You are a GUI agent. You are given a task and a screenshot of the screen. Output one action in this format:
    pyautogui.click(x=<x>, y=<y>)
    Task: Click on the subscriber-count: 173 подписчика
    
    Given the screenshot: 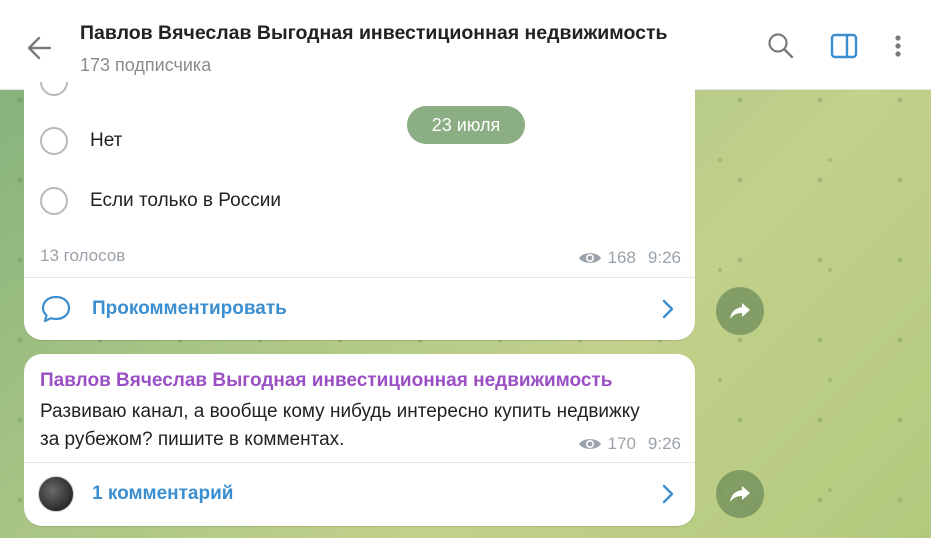 What is the action you would take?
    pyautogui.click(x=146, y=65)
    